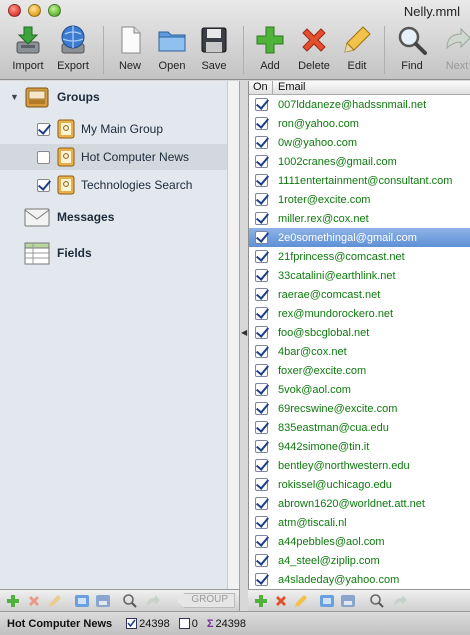  I want to click on status-checked-count: 24398, so click(148, 624).